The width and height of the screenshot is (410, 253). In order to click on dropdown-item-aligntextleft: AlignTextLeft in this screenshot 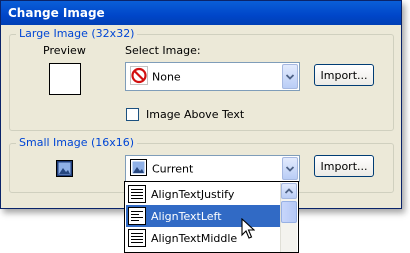, I will do `click(203, 216)`.